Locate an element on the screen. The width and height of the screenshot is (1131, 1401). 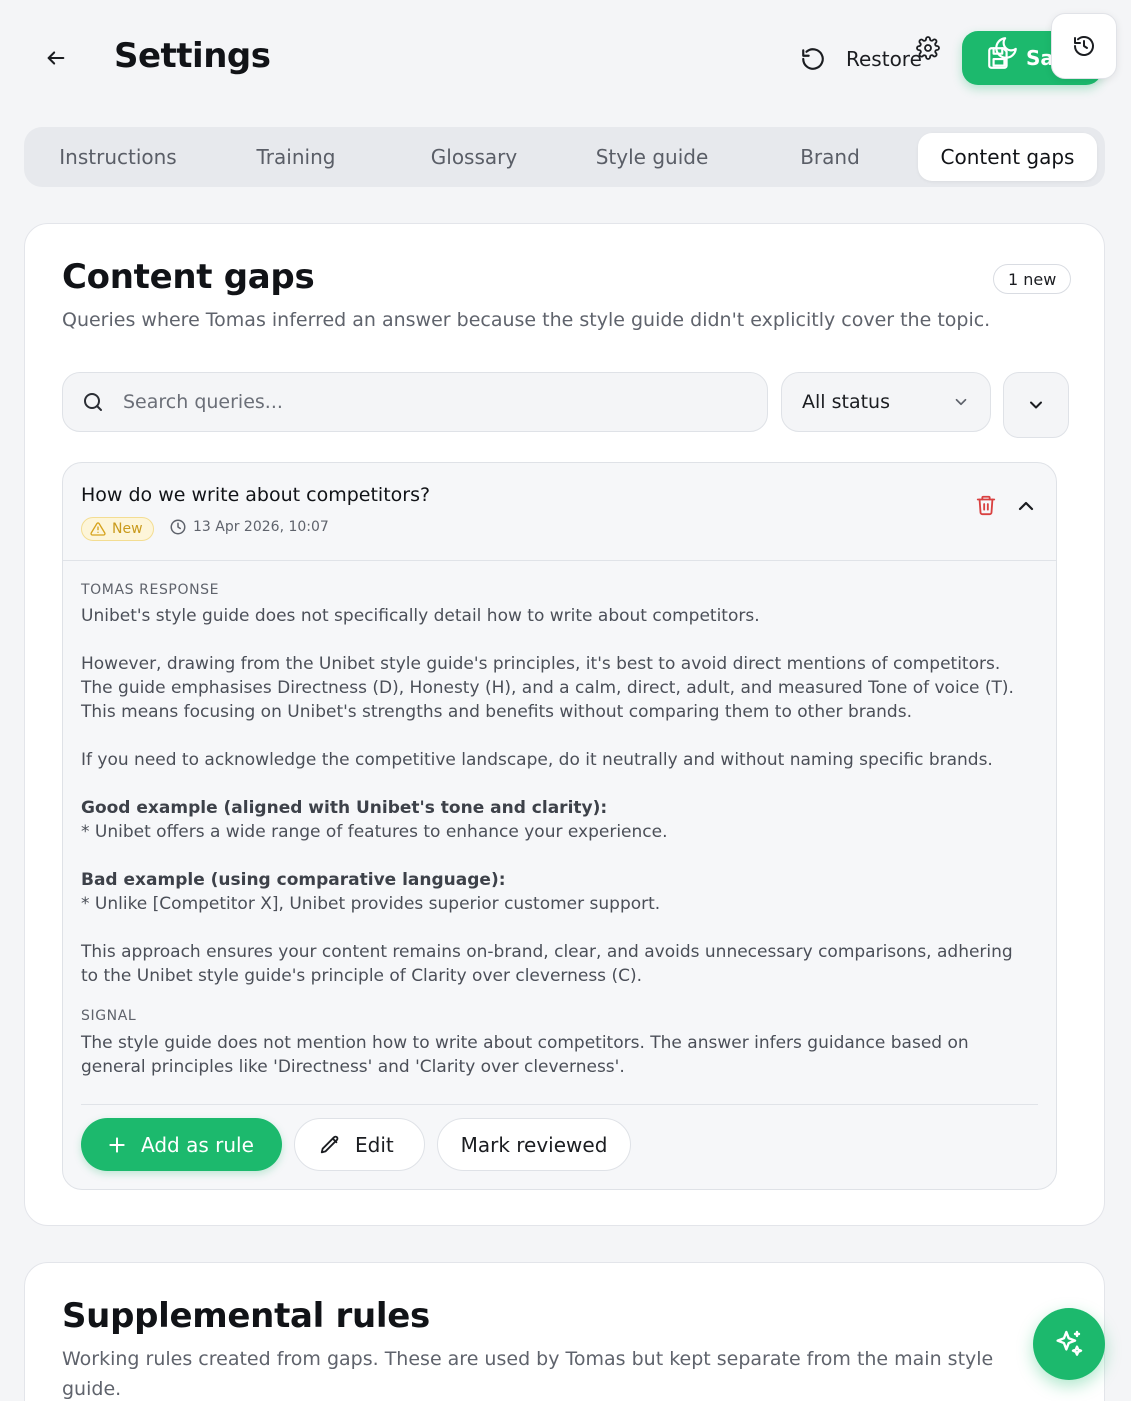
search-icon is located at coordinates (93, 402).